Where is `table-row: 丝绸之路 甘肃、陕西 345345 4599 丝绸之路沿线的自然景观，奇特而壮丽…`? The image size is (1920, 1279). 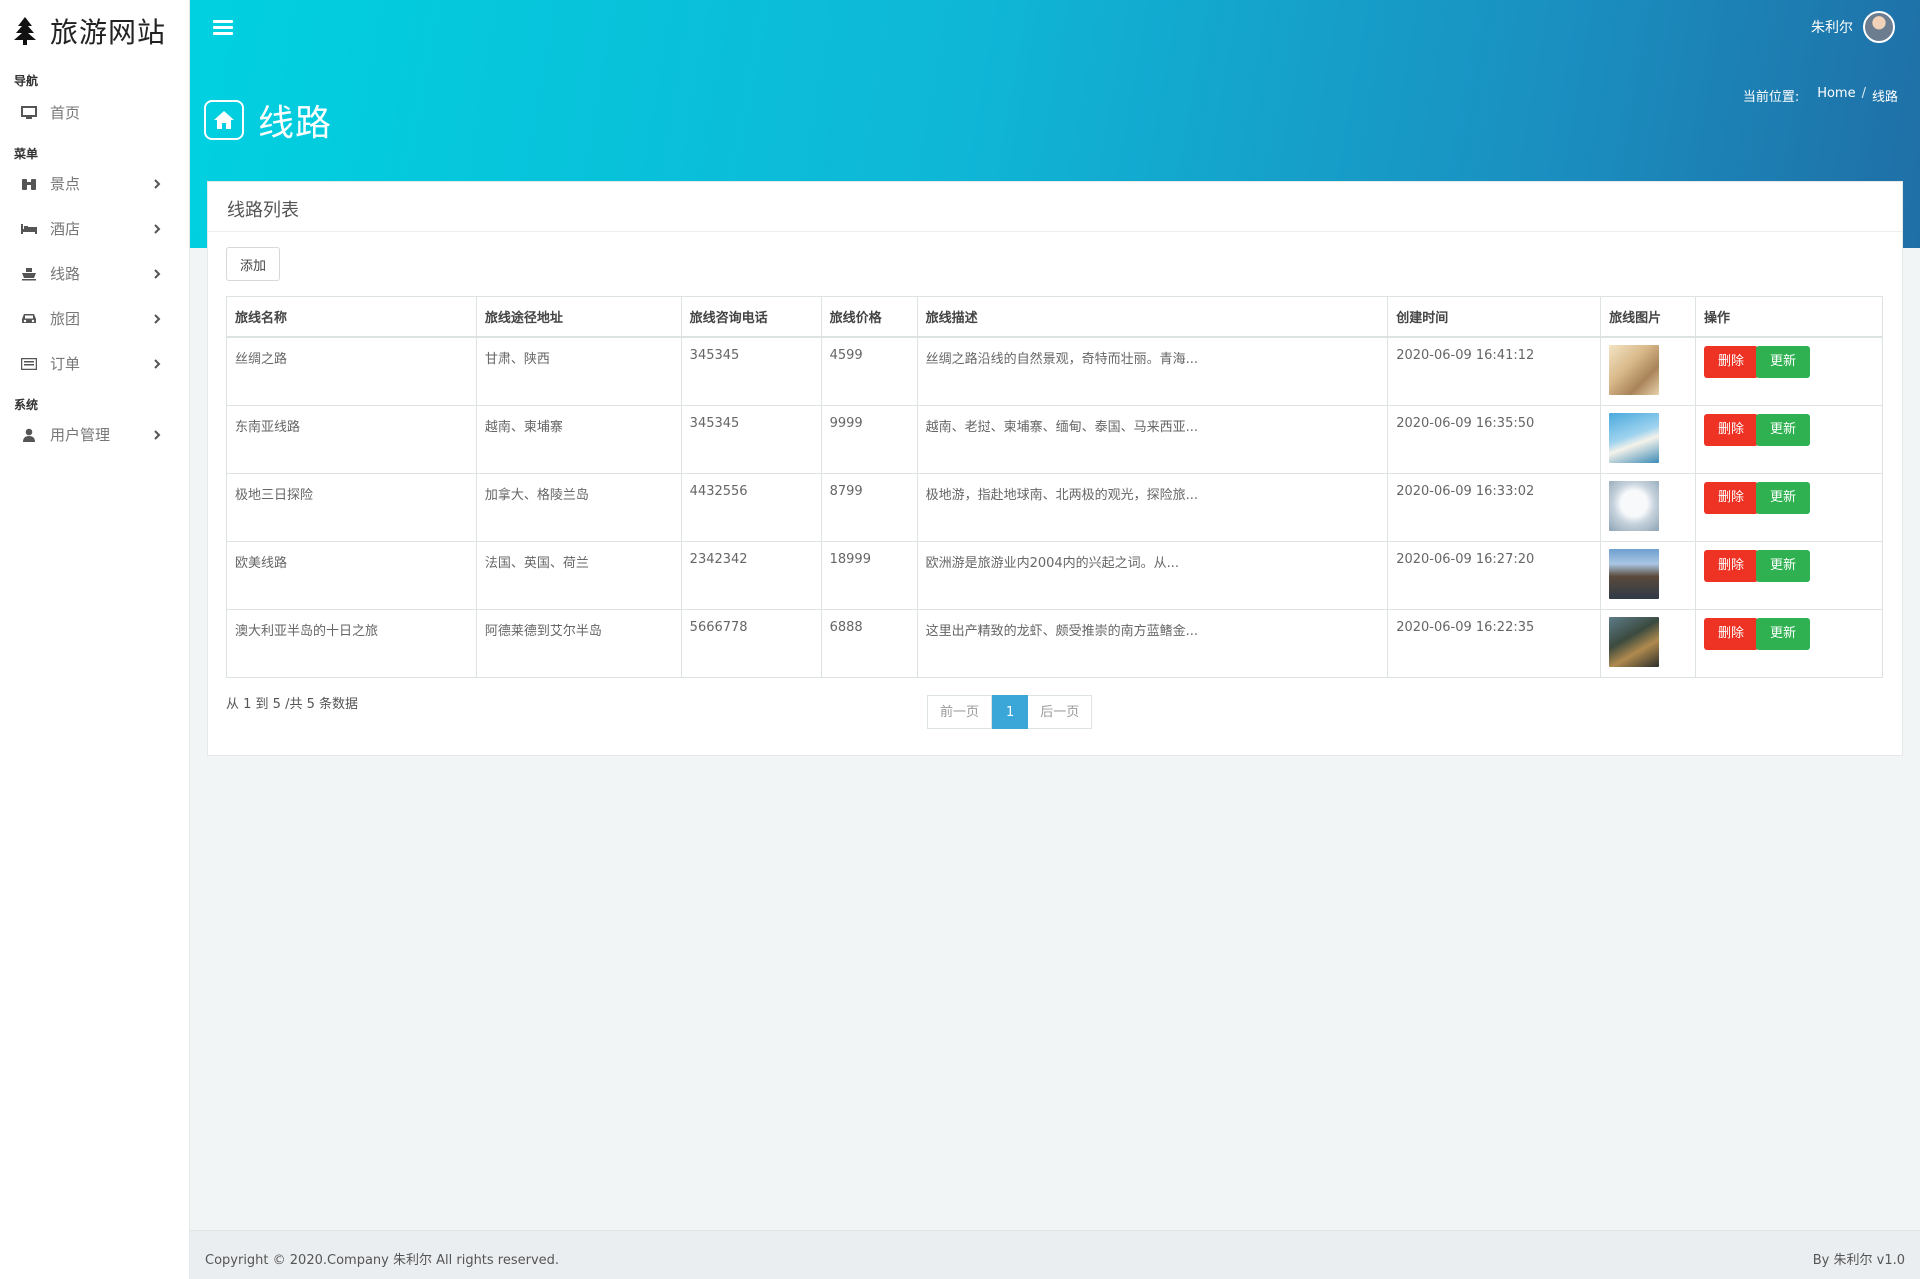
table-row: 丝绸之路 甘肃、陕西 345345 4599 丝绸之路沿线的自然景观，奇特而壮丽… is located at coordinates (1054, 371).